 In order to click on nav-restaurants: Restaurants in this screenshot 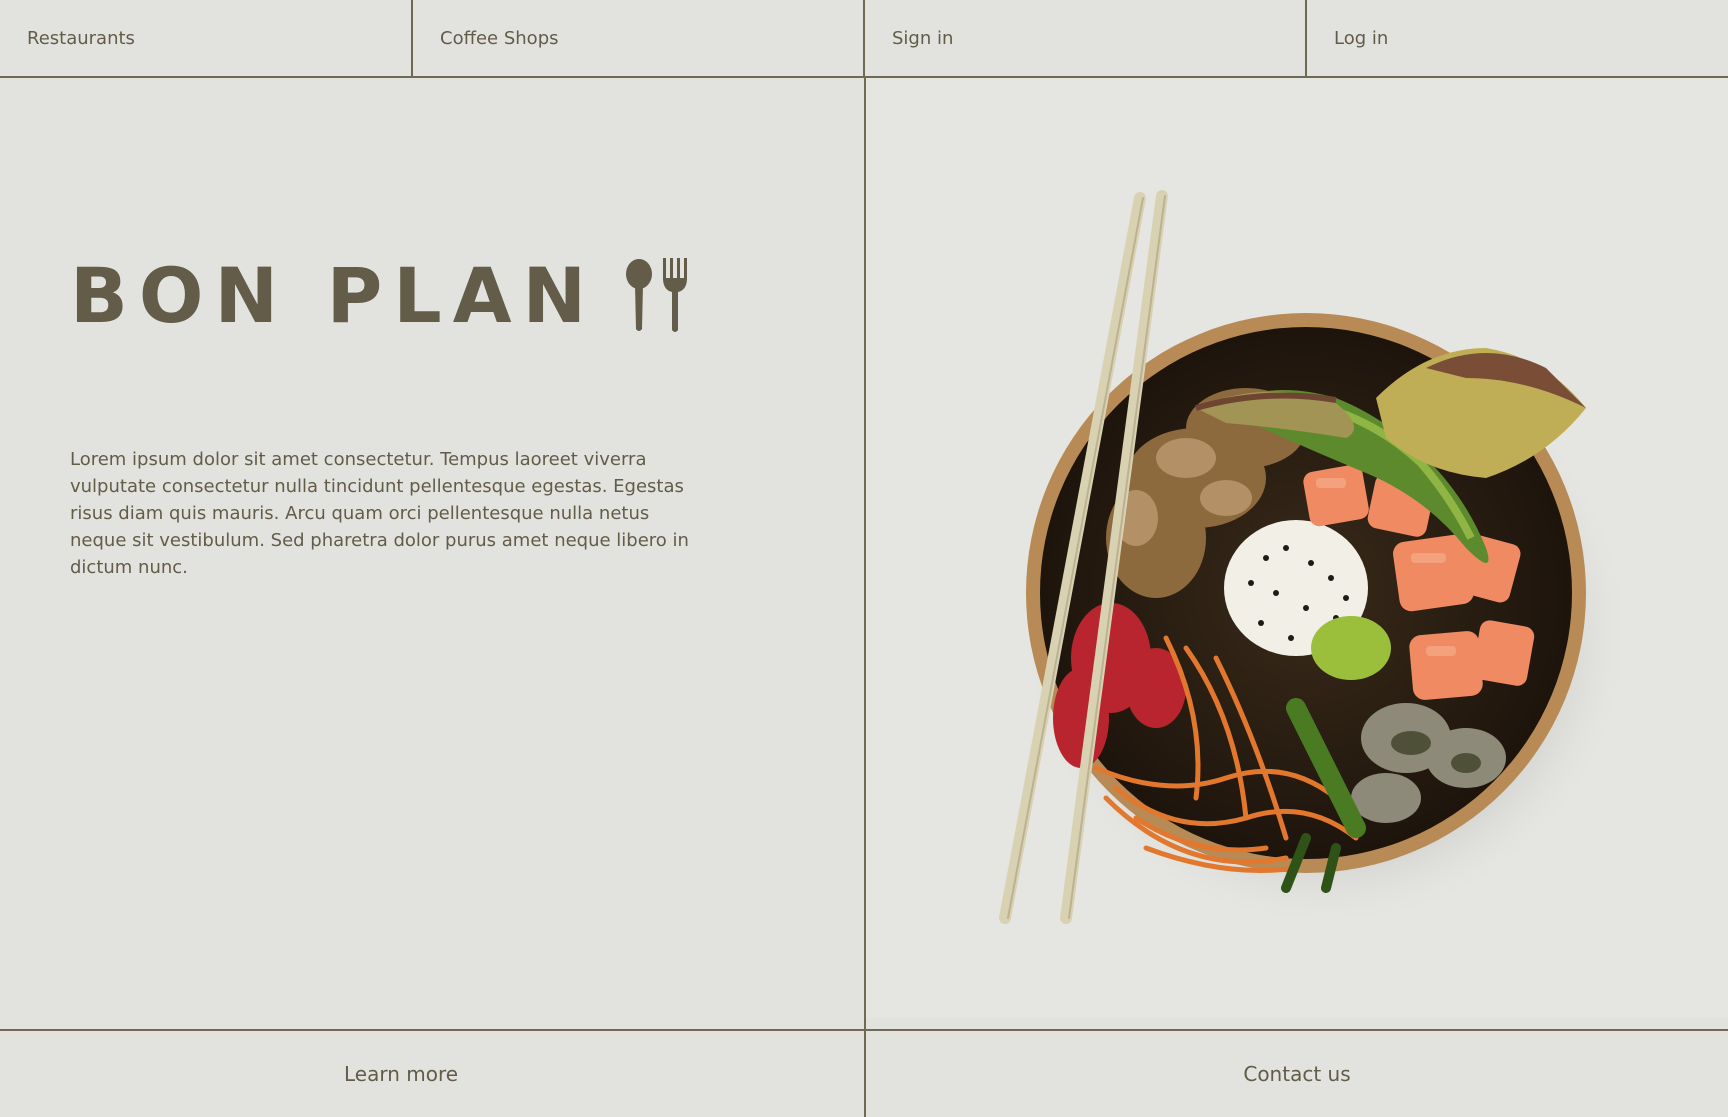, I will do `click(206, 38)`.